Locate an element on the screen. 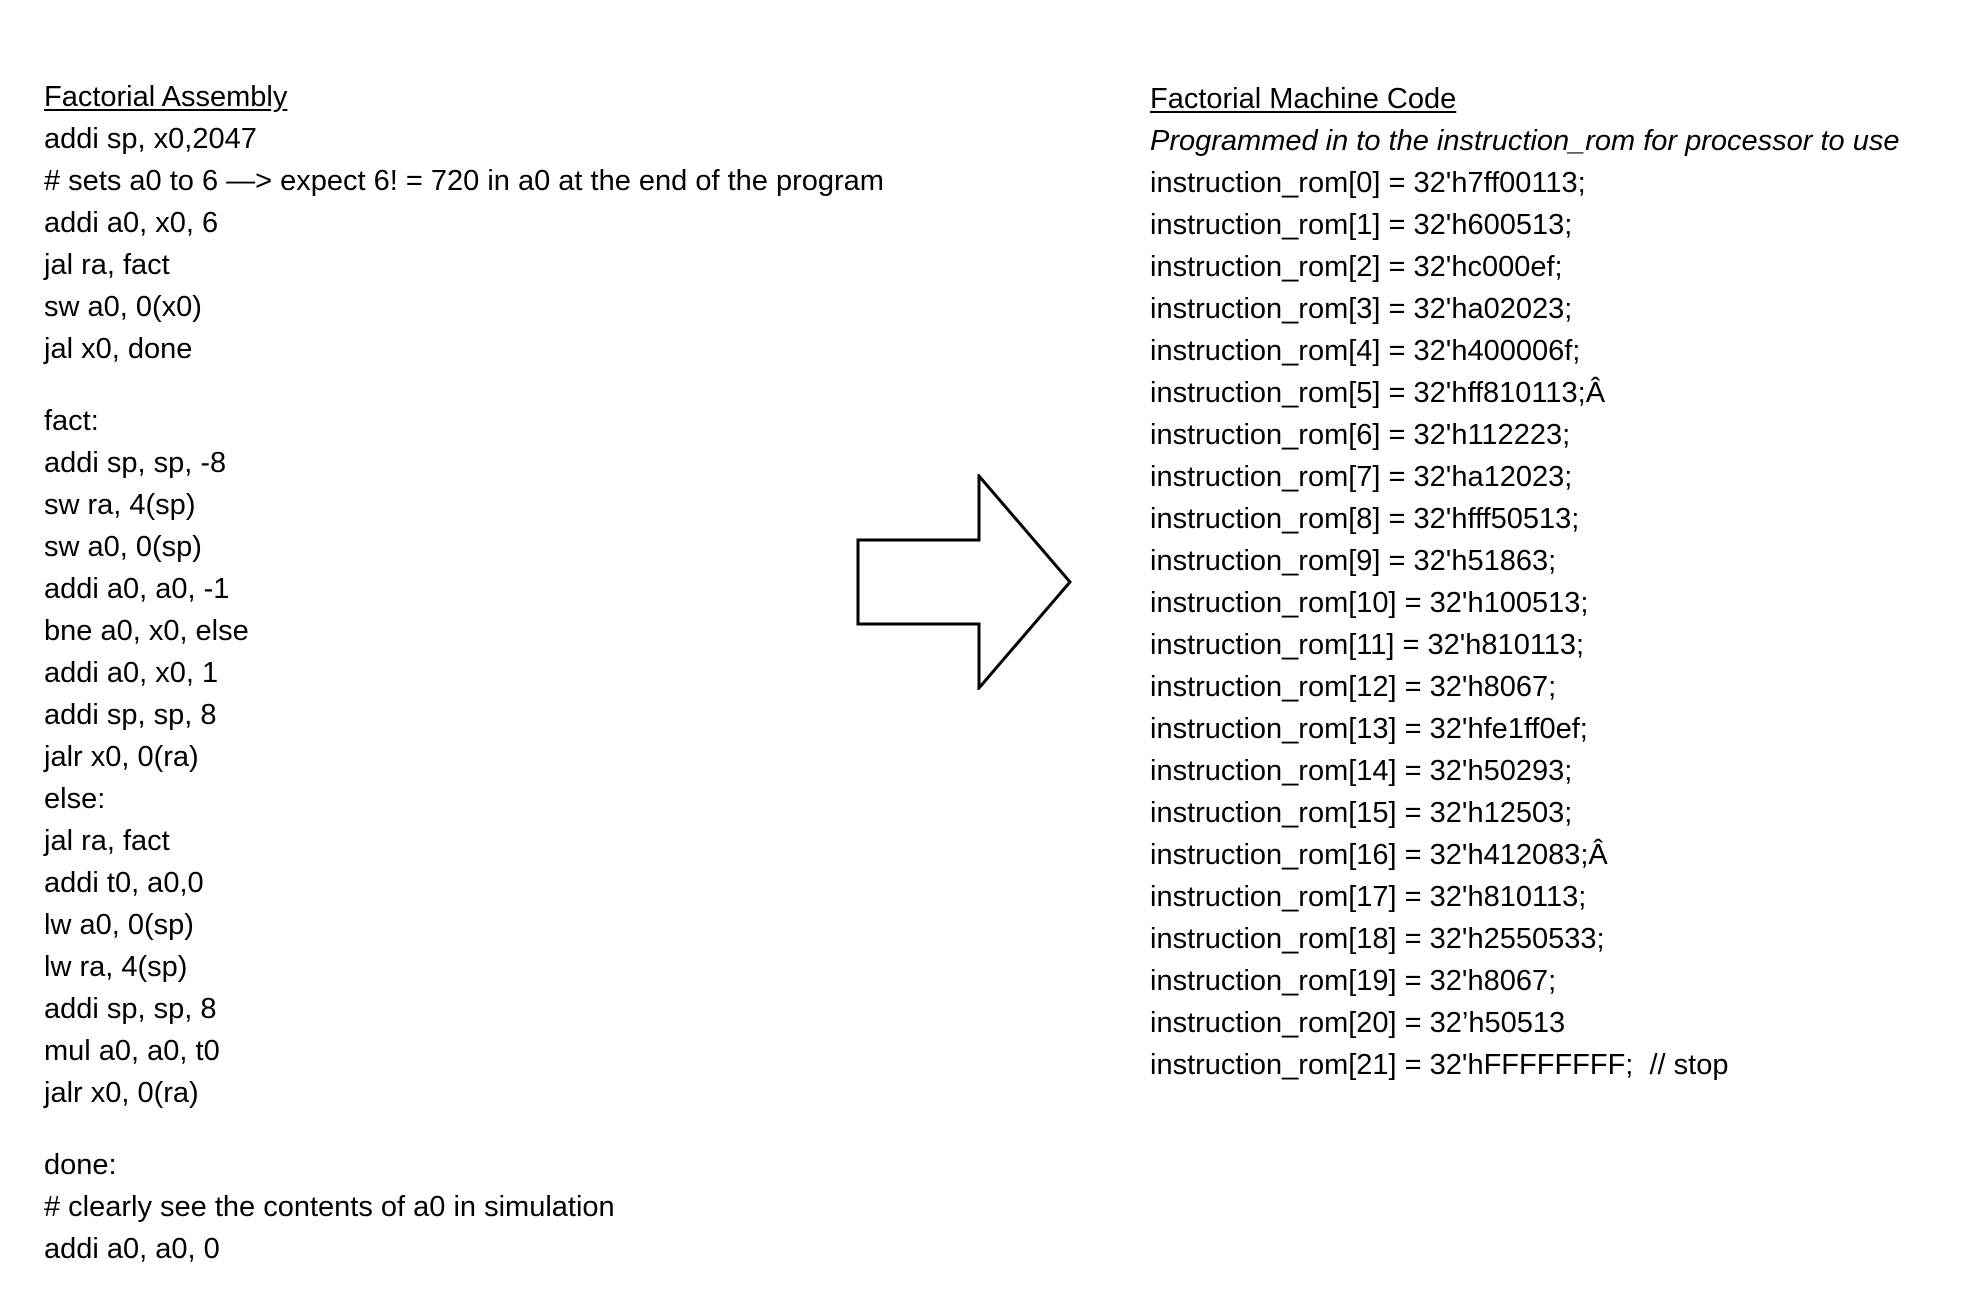 This screenshot has height=1304, width=1974. assembly-line: lw a0, 0(sp) is located at coordinates (119, 925).